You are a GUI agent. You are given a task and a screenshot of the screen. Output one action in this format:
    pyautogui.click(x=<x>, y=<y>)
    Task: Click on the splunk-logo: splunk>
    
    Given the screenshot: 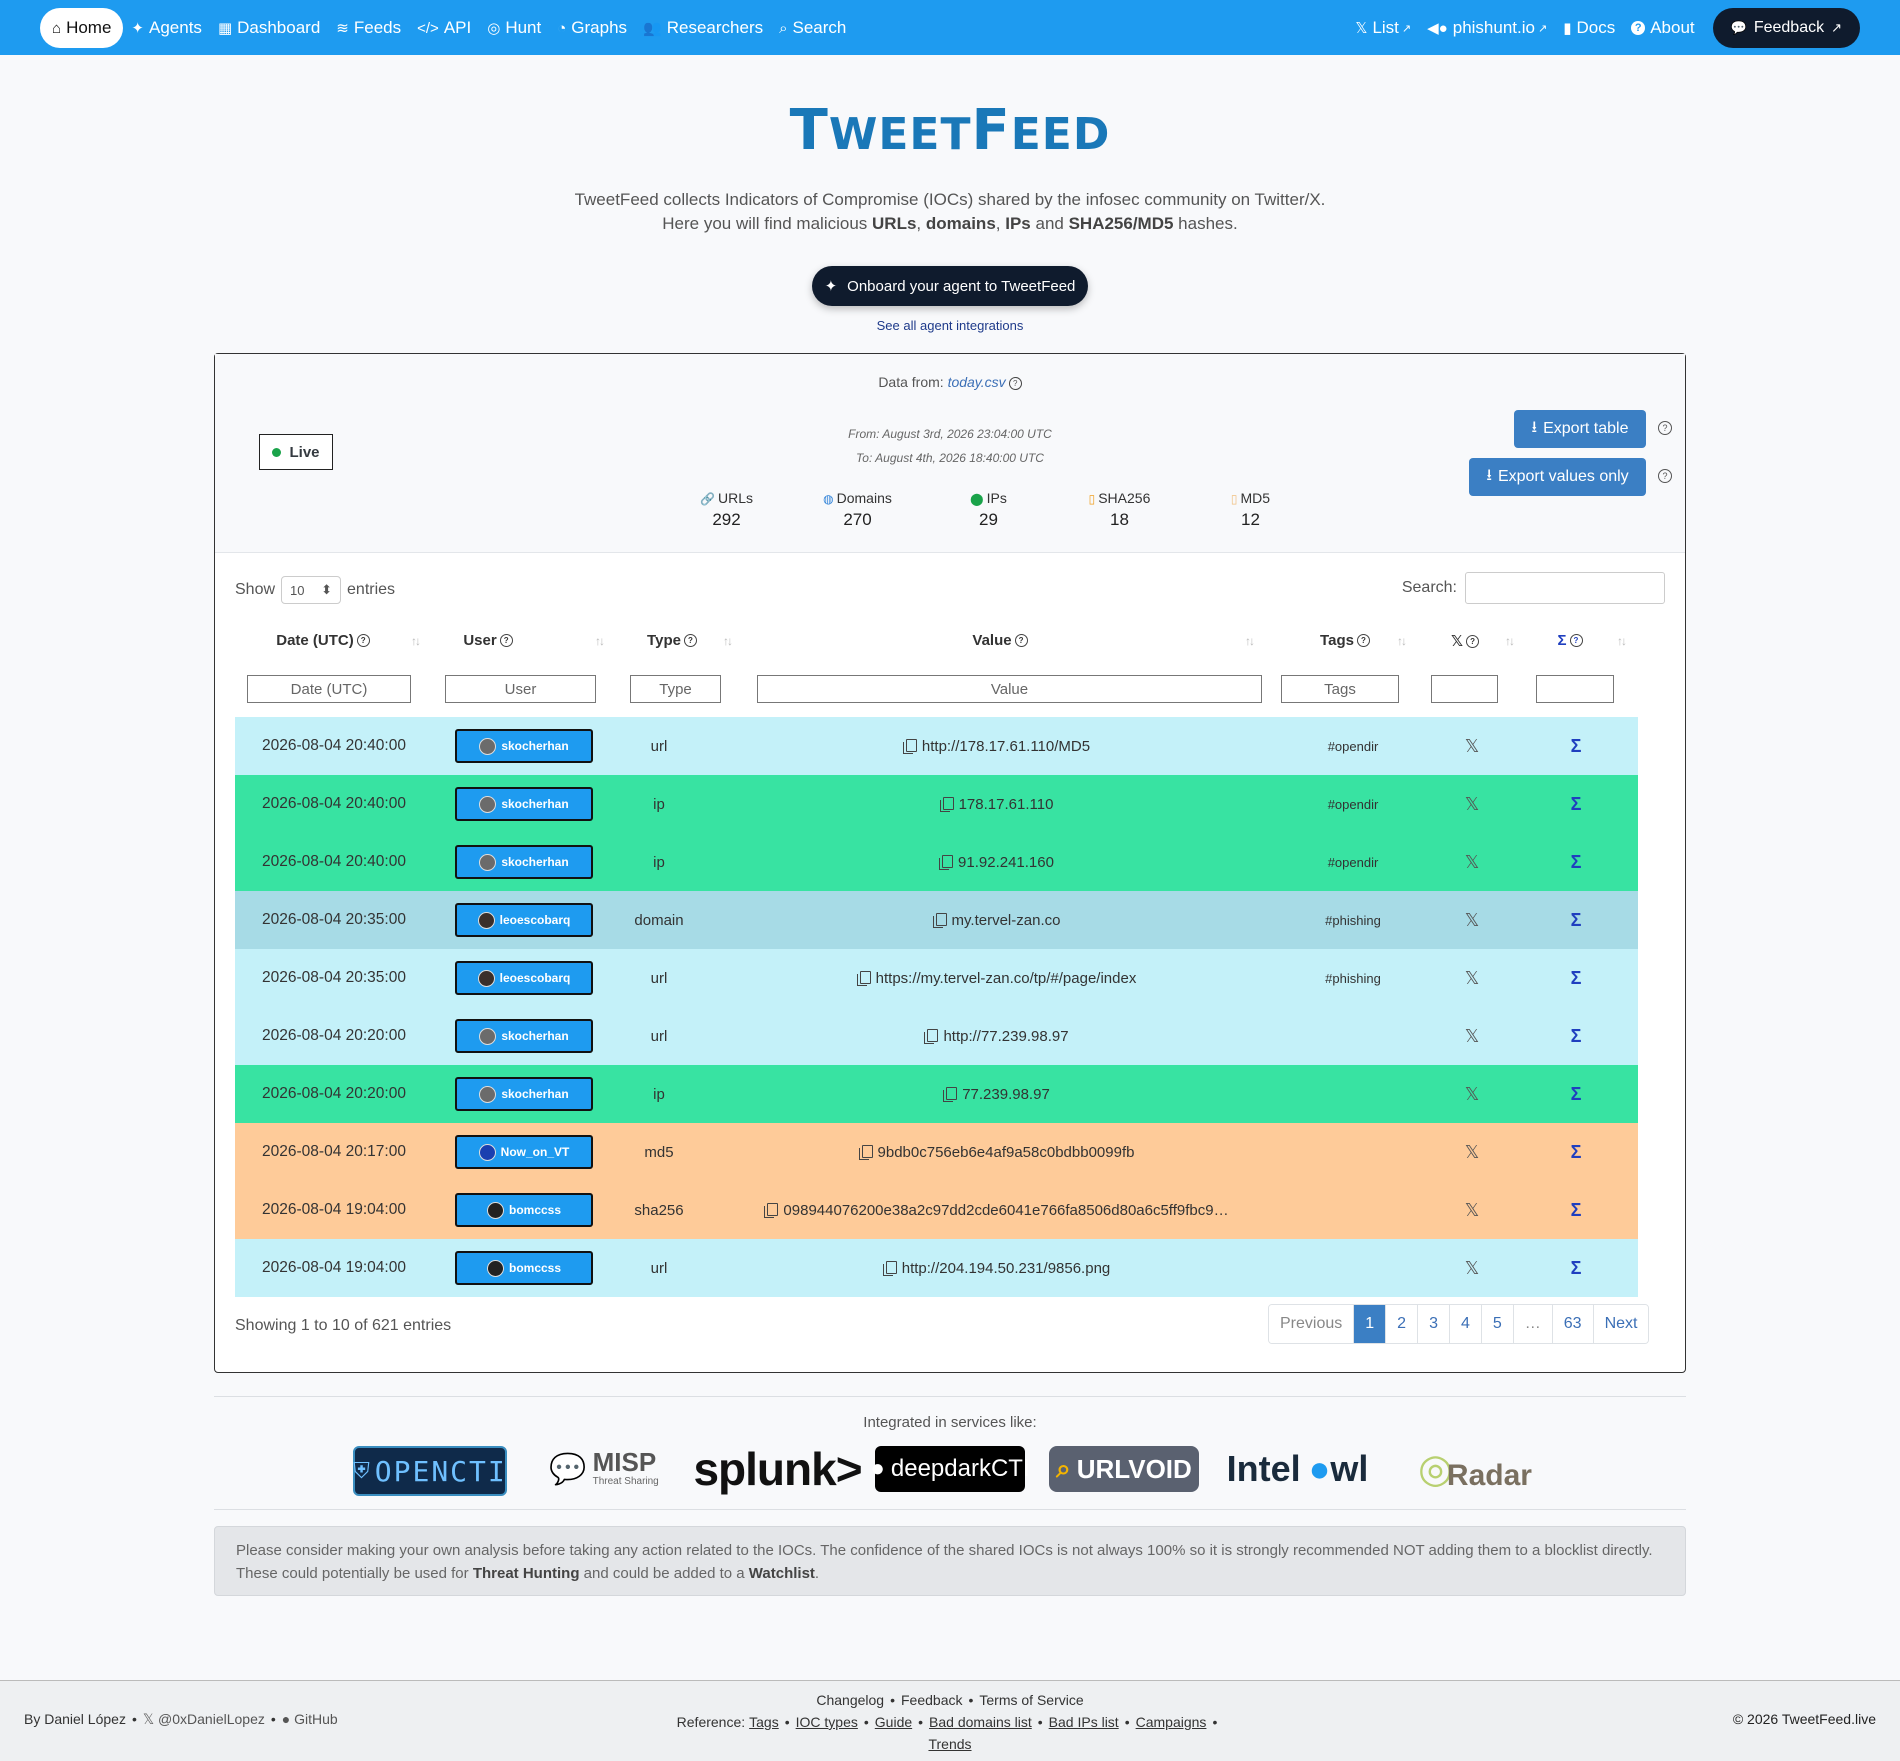 What is the action you would take?
    pyautogui.click(x=777, y=1469)
    